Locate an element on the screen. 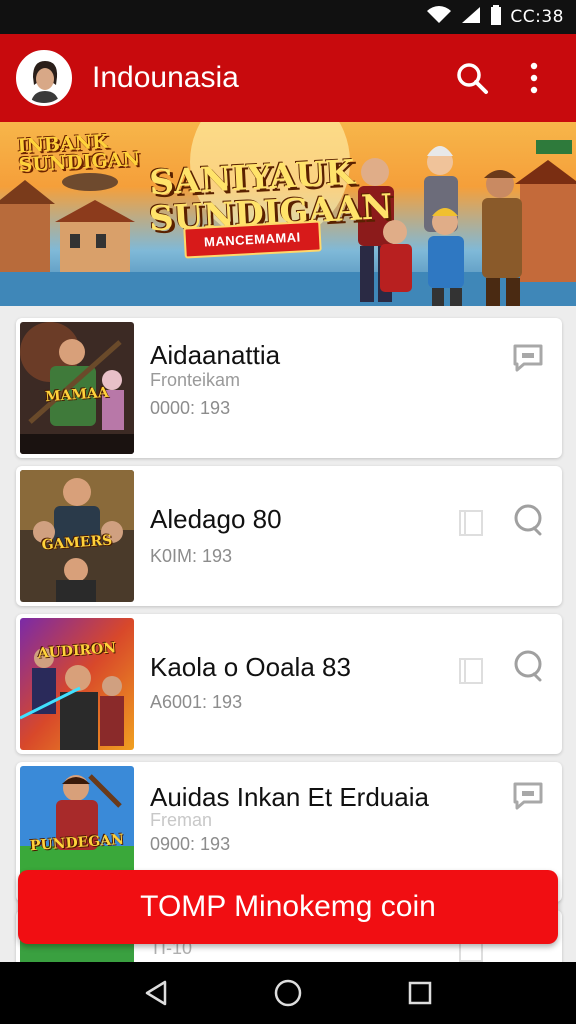 The width and height of the screenshot is (576, 1024). recents-square-icon is located at coordinates (420, 993).